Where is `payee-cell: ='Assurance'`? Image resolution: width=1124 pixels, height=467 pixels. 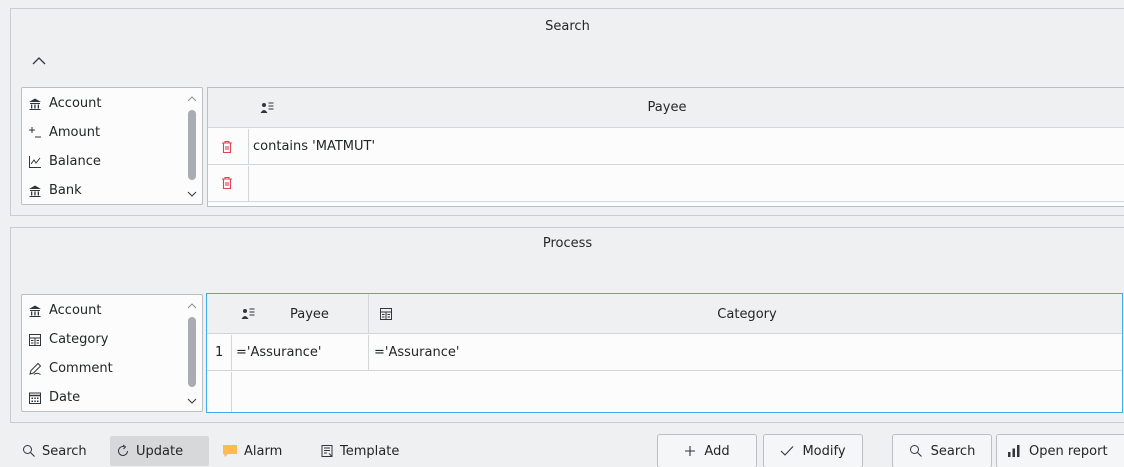
payee-cell: ='Assurance' is located at coordinates (300, 352).